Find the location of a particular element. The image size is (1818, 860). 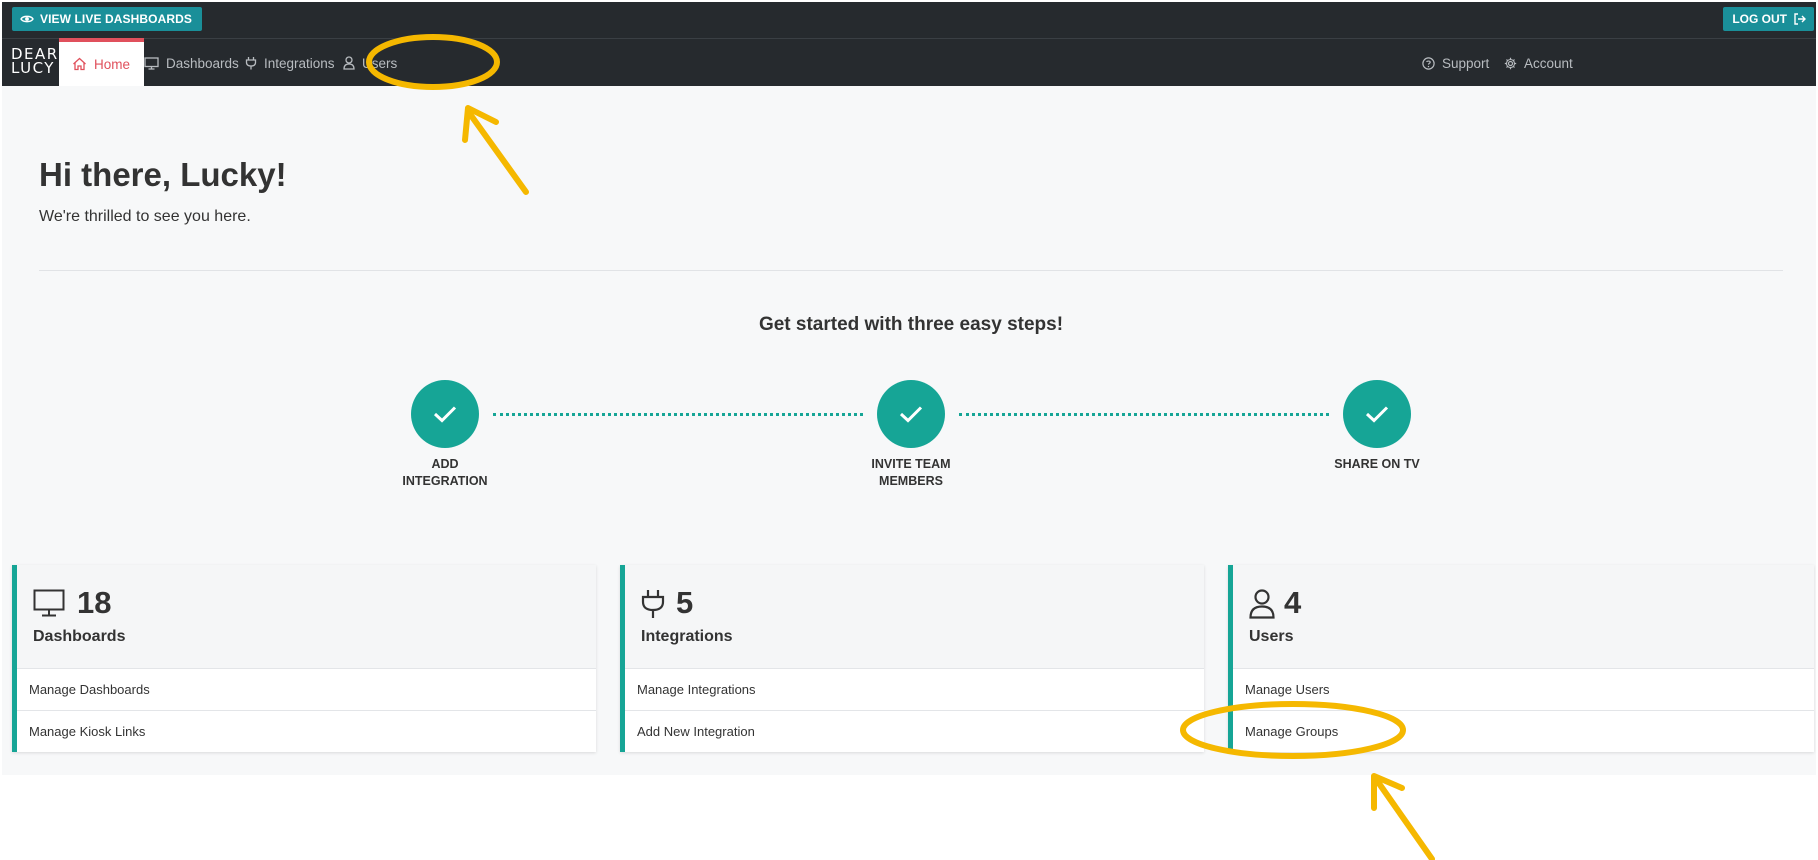

manage-integrations-link: Manage Integrations is located at coordinates (914, 689).